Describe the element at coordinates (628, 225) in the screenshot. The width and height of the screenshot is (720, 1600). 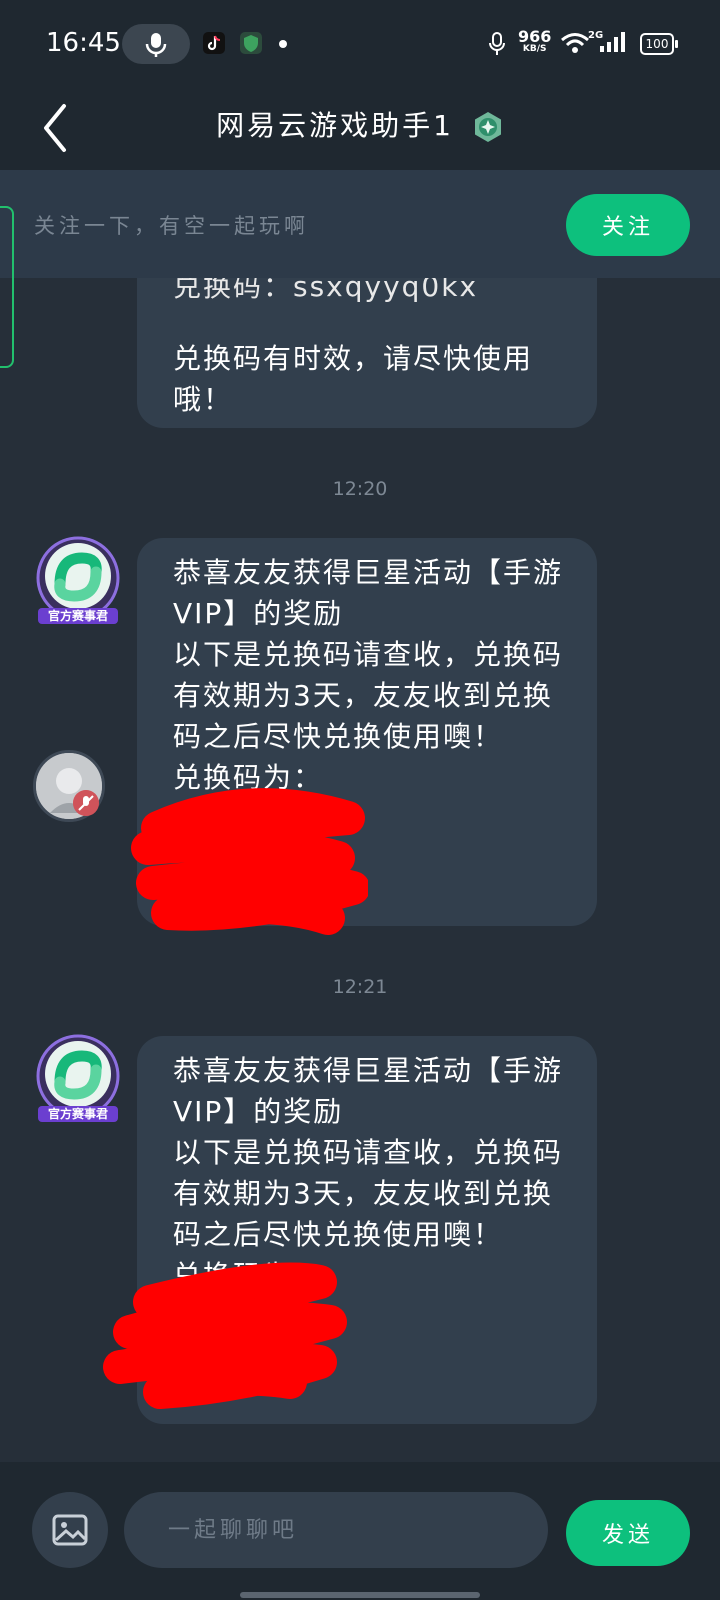
I see `follow-button: 关注` at that location.